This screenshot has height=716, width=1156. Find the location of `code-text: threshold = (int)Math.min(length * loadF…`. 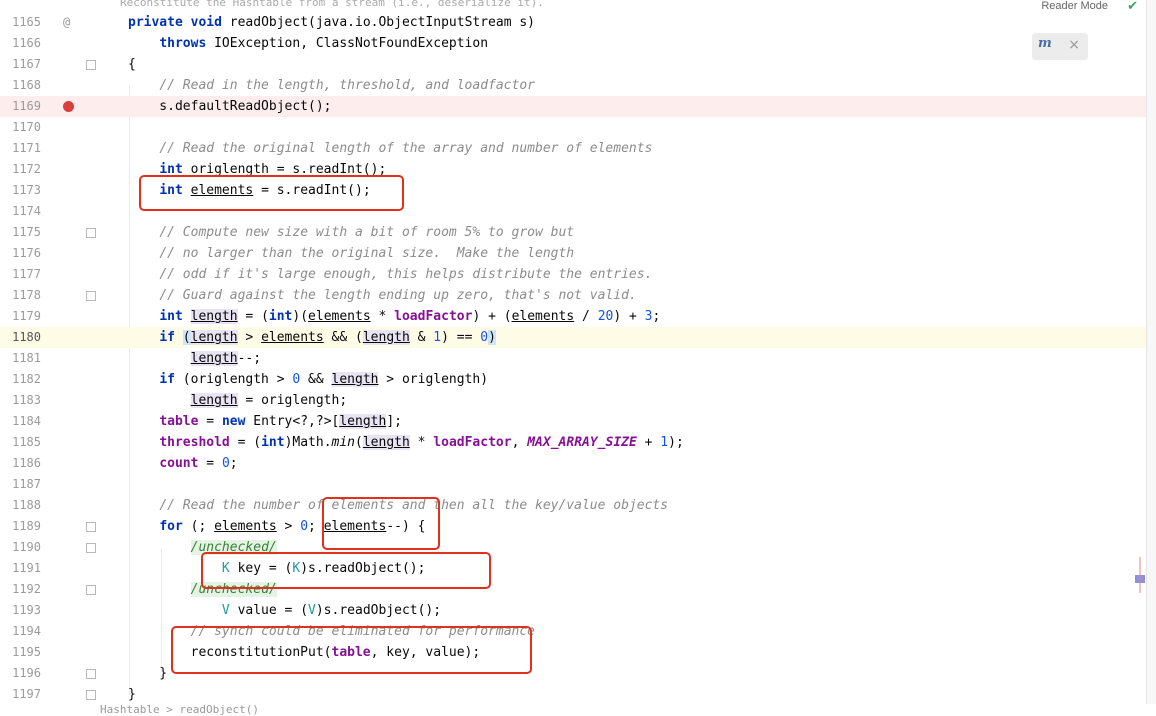

code-text: threshold = (int)Math.min(length * loadF… is located at coordinates (406, 442).